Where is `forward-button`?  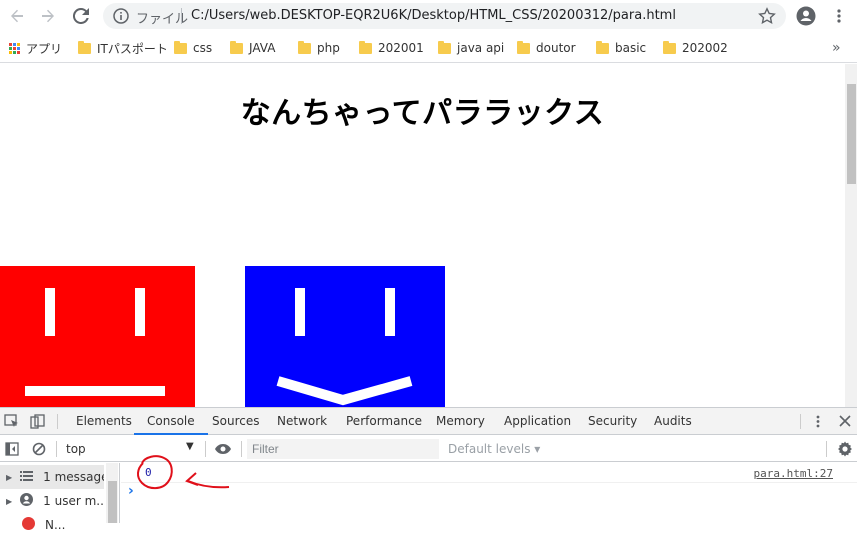
forward-button is located at coordinates (48, 16).